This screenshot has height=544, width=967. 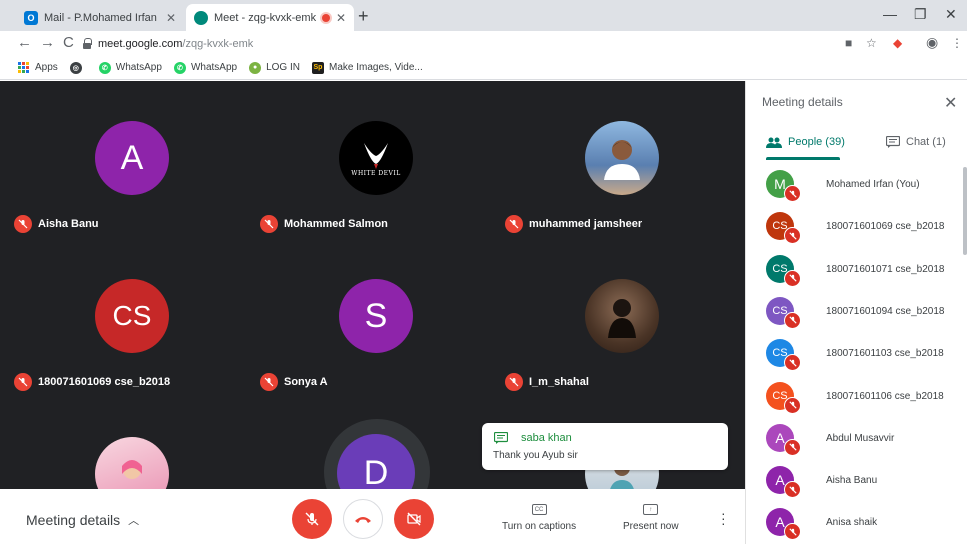 I want to click on tab-outlook: O Mail - P.Mohamed Irfan - Outlook ✕, so click(x=100, y=17).